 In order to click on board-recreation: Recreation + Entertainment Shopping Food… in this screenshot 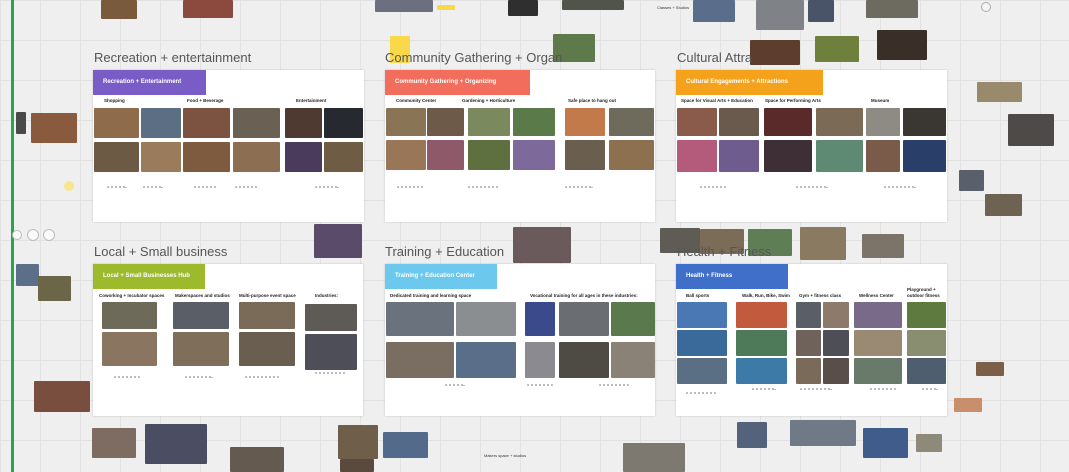, I will do `click(228, 146)`.